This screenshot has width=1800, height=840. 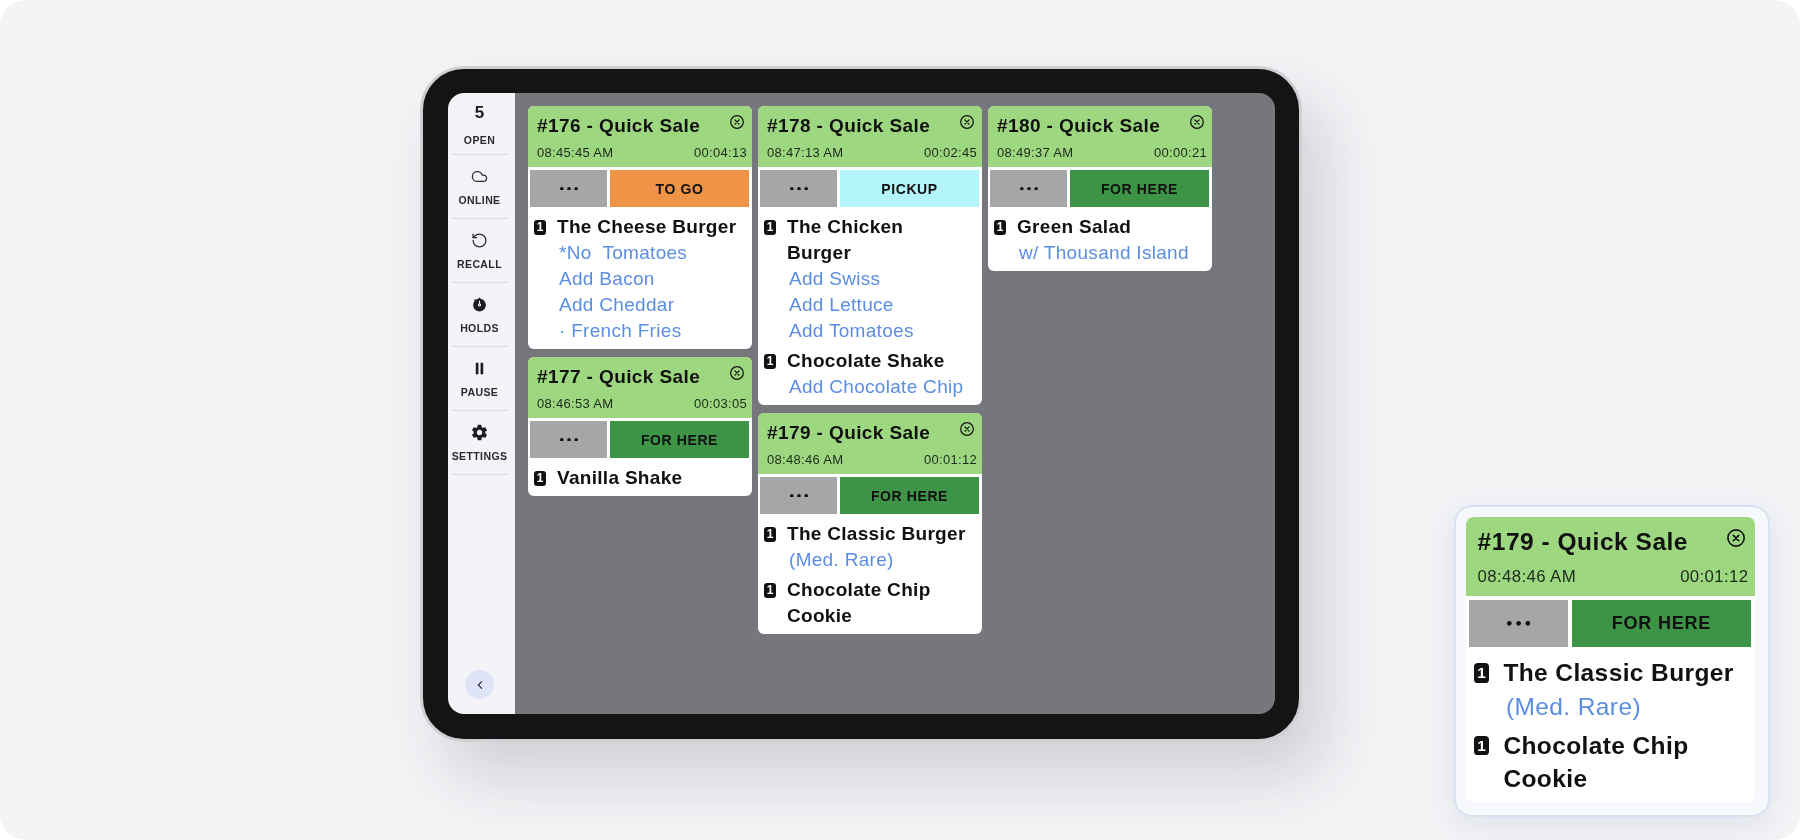 I want to click on item-name: The Cheese Burger, so click(x=647, y=227).